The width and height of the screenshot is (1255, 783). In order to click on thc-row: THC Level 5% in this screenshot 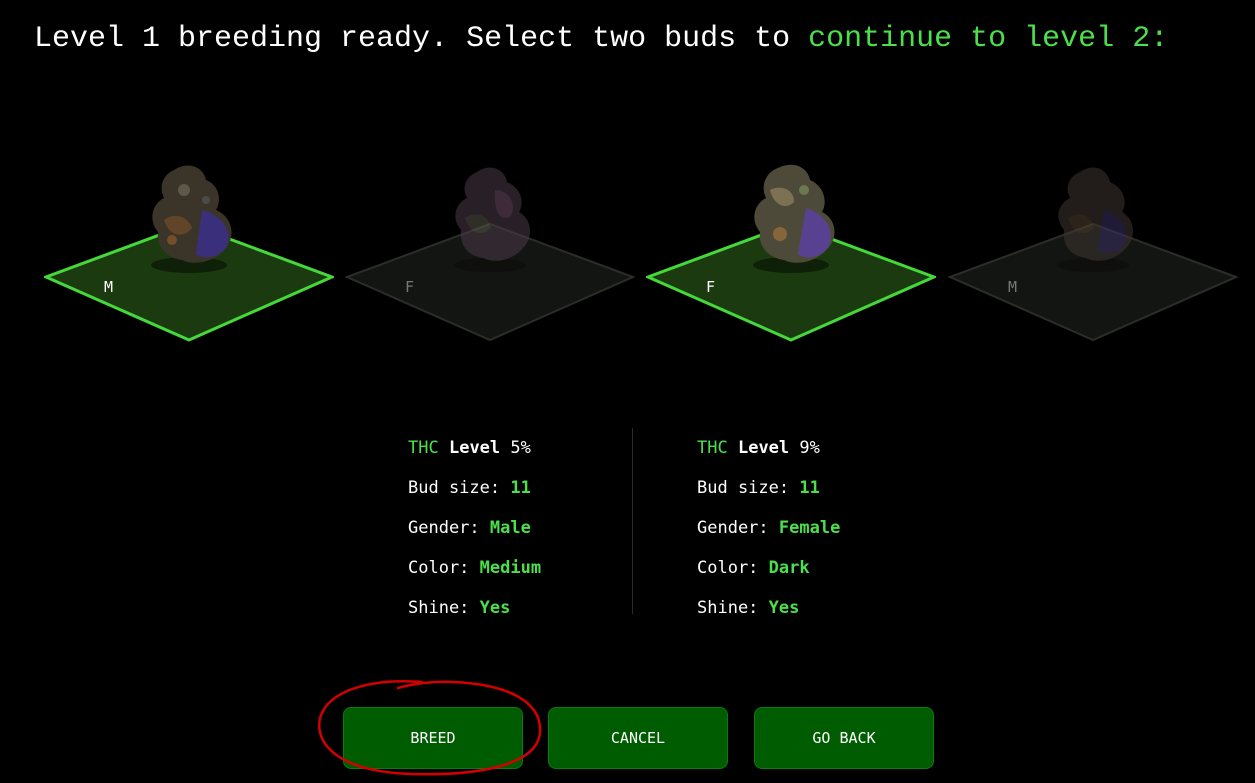, I will do `click(474, 448)`.